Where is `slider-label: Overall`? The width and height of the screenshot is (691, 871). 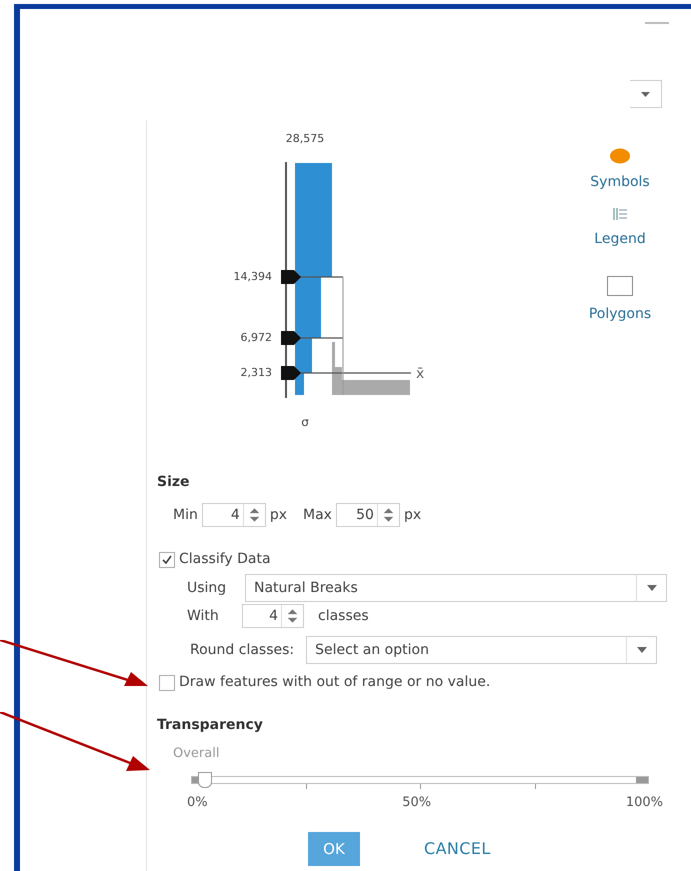 slider-label: Overall is located at coordinates (196, 754).